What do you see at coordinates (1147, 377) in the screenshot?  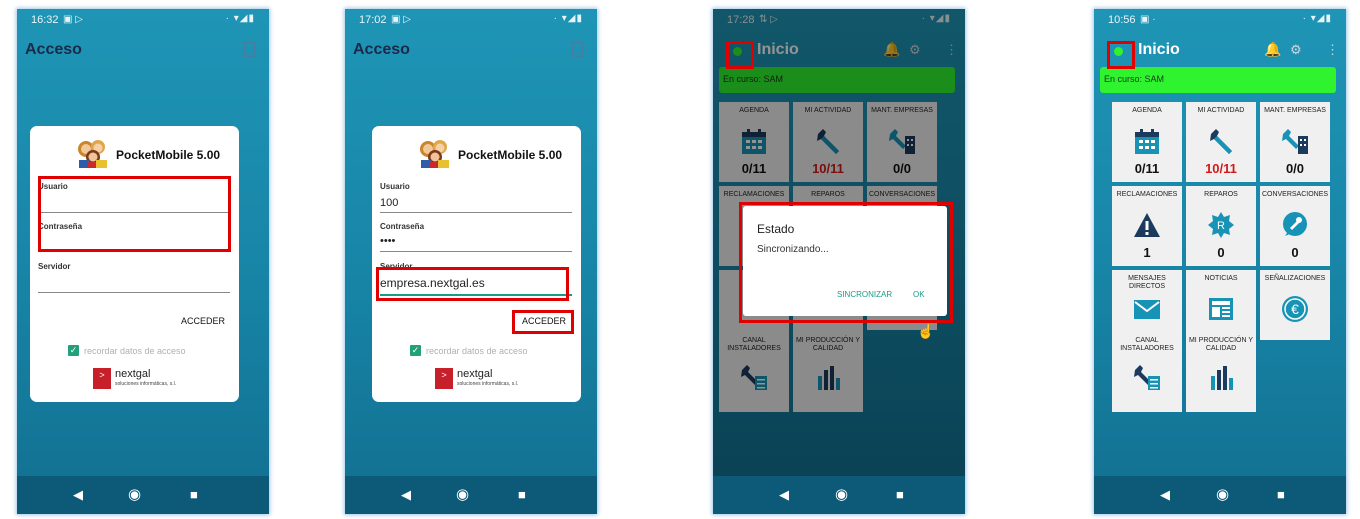 I see `wrench-doc-icon` at bounding box center [1147, 377].